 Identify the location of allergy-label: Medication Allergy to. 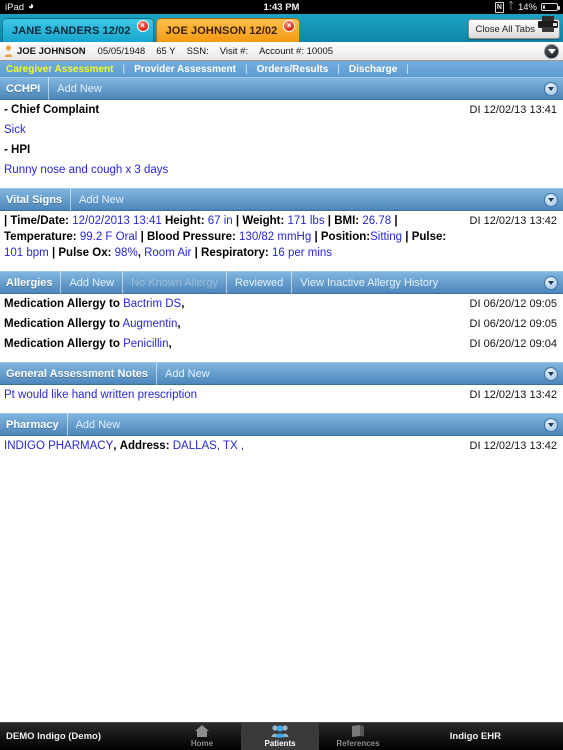
(62, 344).